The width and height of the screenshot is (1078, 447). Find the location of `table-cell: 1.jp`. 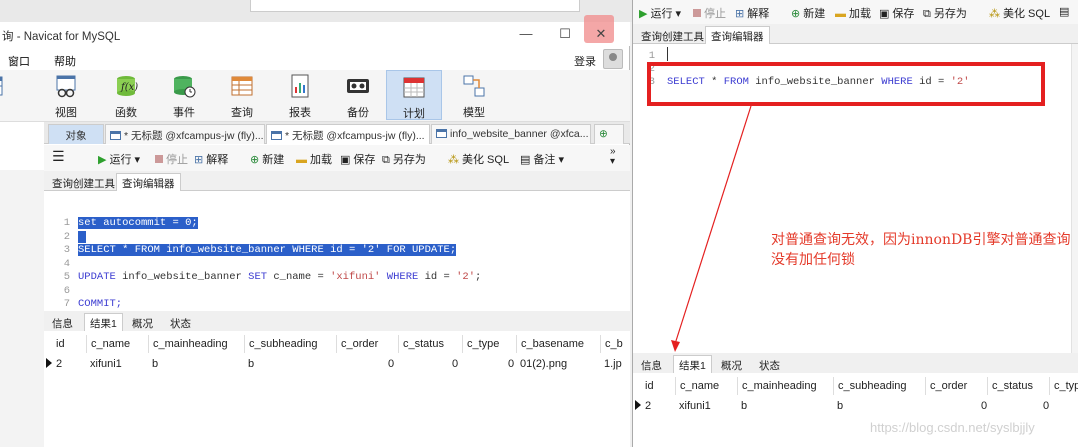

table-cell: 1.jp is located at coordinates (613, 364).